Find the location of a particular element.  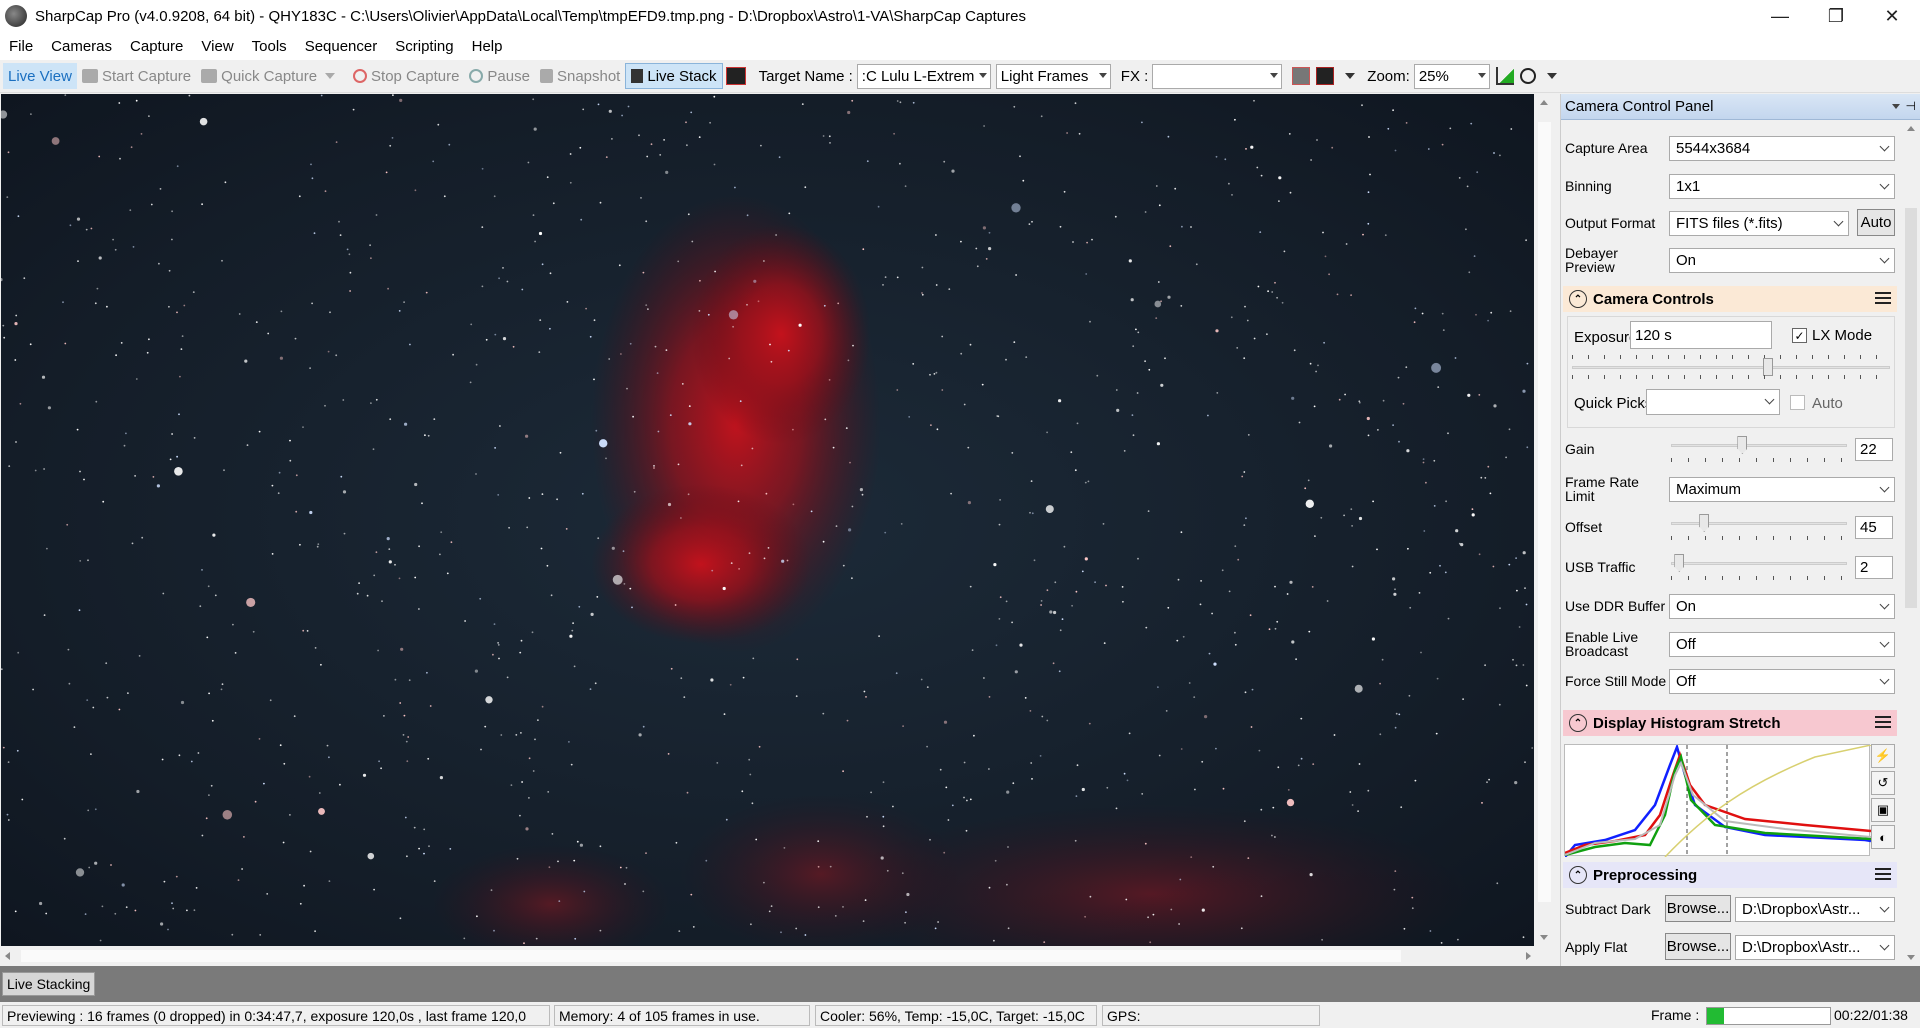

quick-picks-select is located at coordinates (1713, 402).